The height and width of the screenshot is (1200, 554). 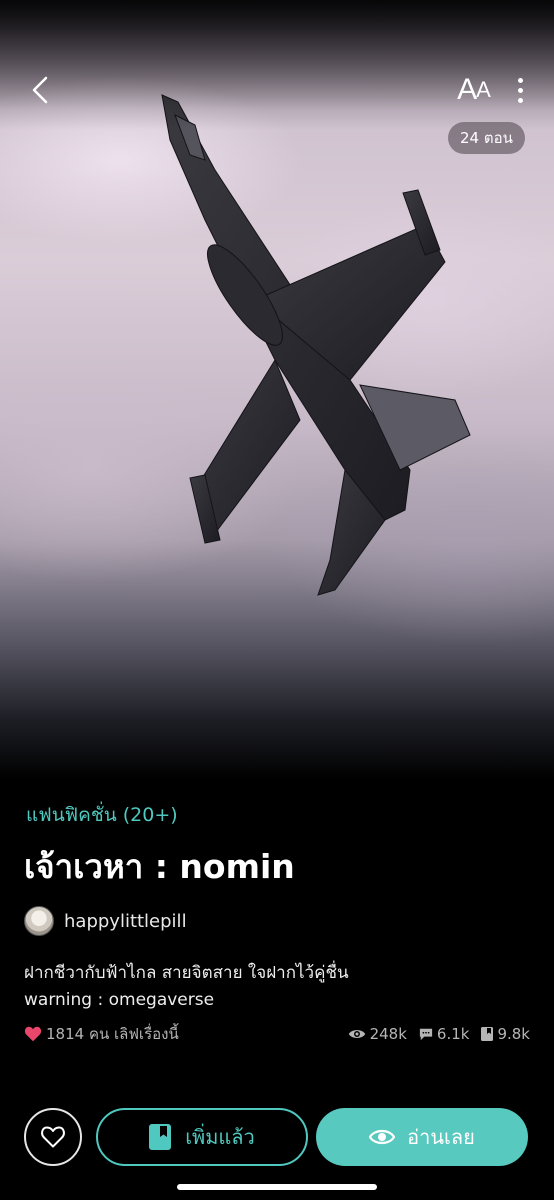 I want to click on author-name: happylittlepill, so click(x=125, y=921).